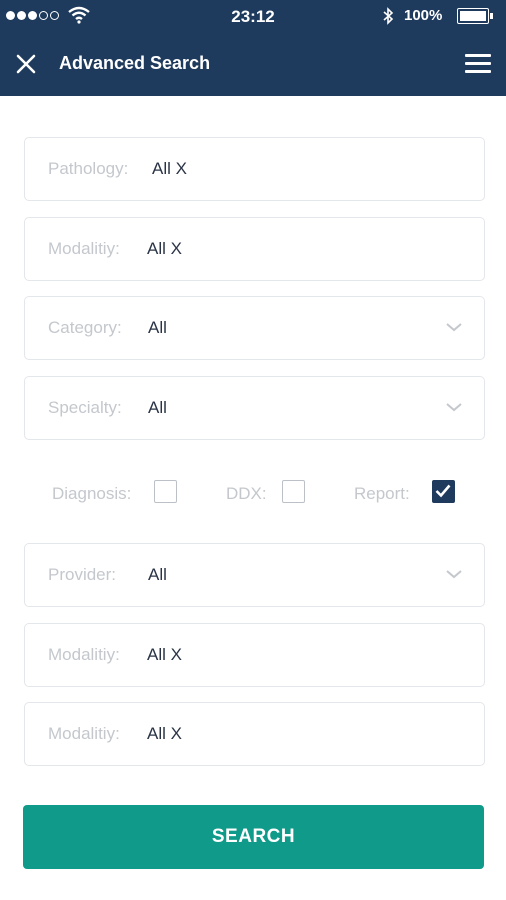 The height and width of the screenshot is (900, 506). Describe the element at coordinates (382, 493) in the screenshot. I see `report-label: Report:` at that location.